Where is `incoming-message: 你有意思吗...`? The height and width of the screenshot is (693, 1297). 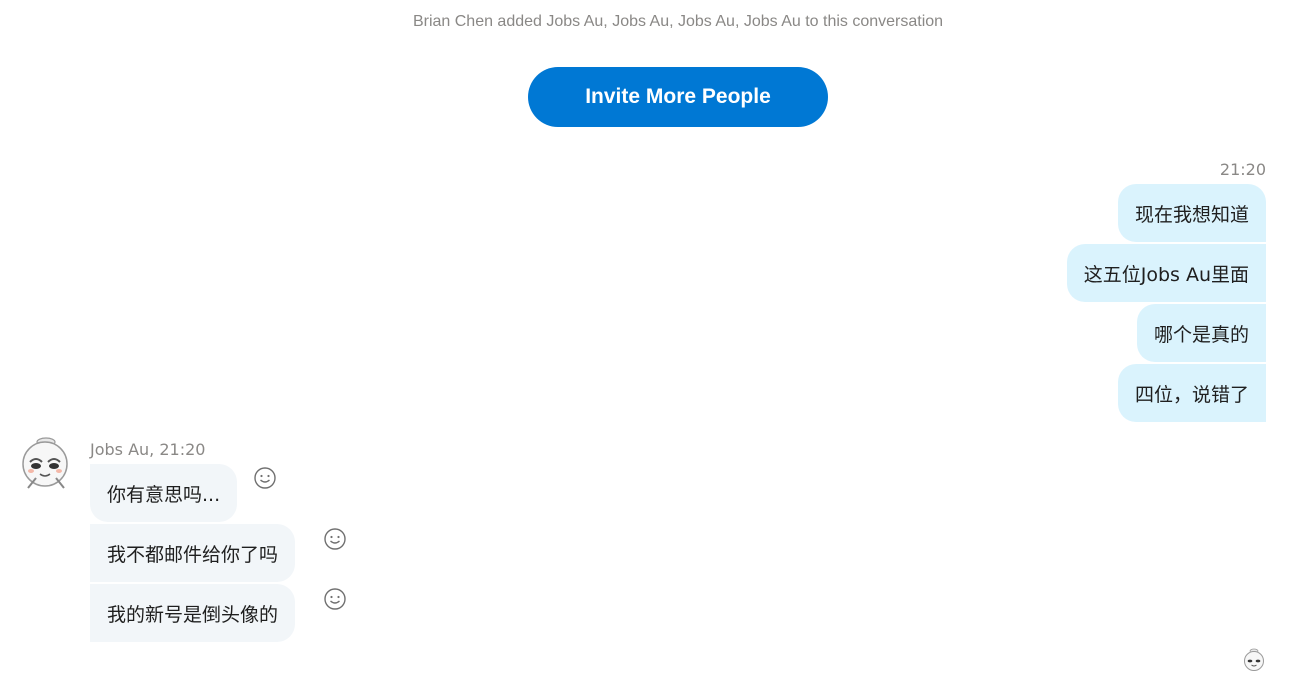
incoming-message: 你有意思吗... is located at coordinates (164, 493).